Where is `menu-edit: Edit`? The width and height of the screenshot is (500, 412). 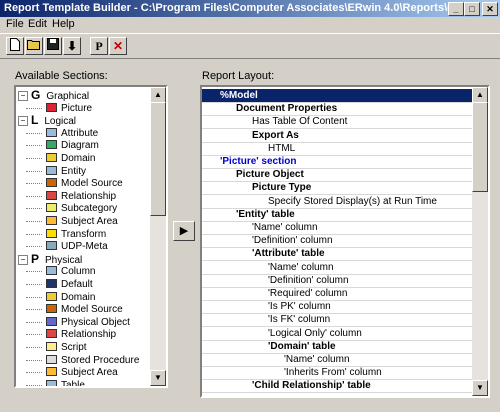
menu-edit: Edit is located at coordinates (37, 24).